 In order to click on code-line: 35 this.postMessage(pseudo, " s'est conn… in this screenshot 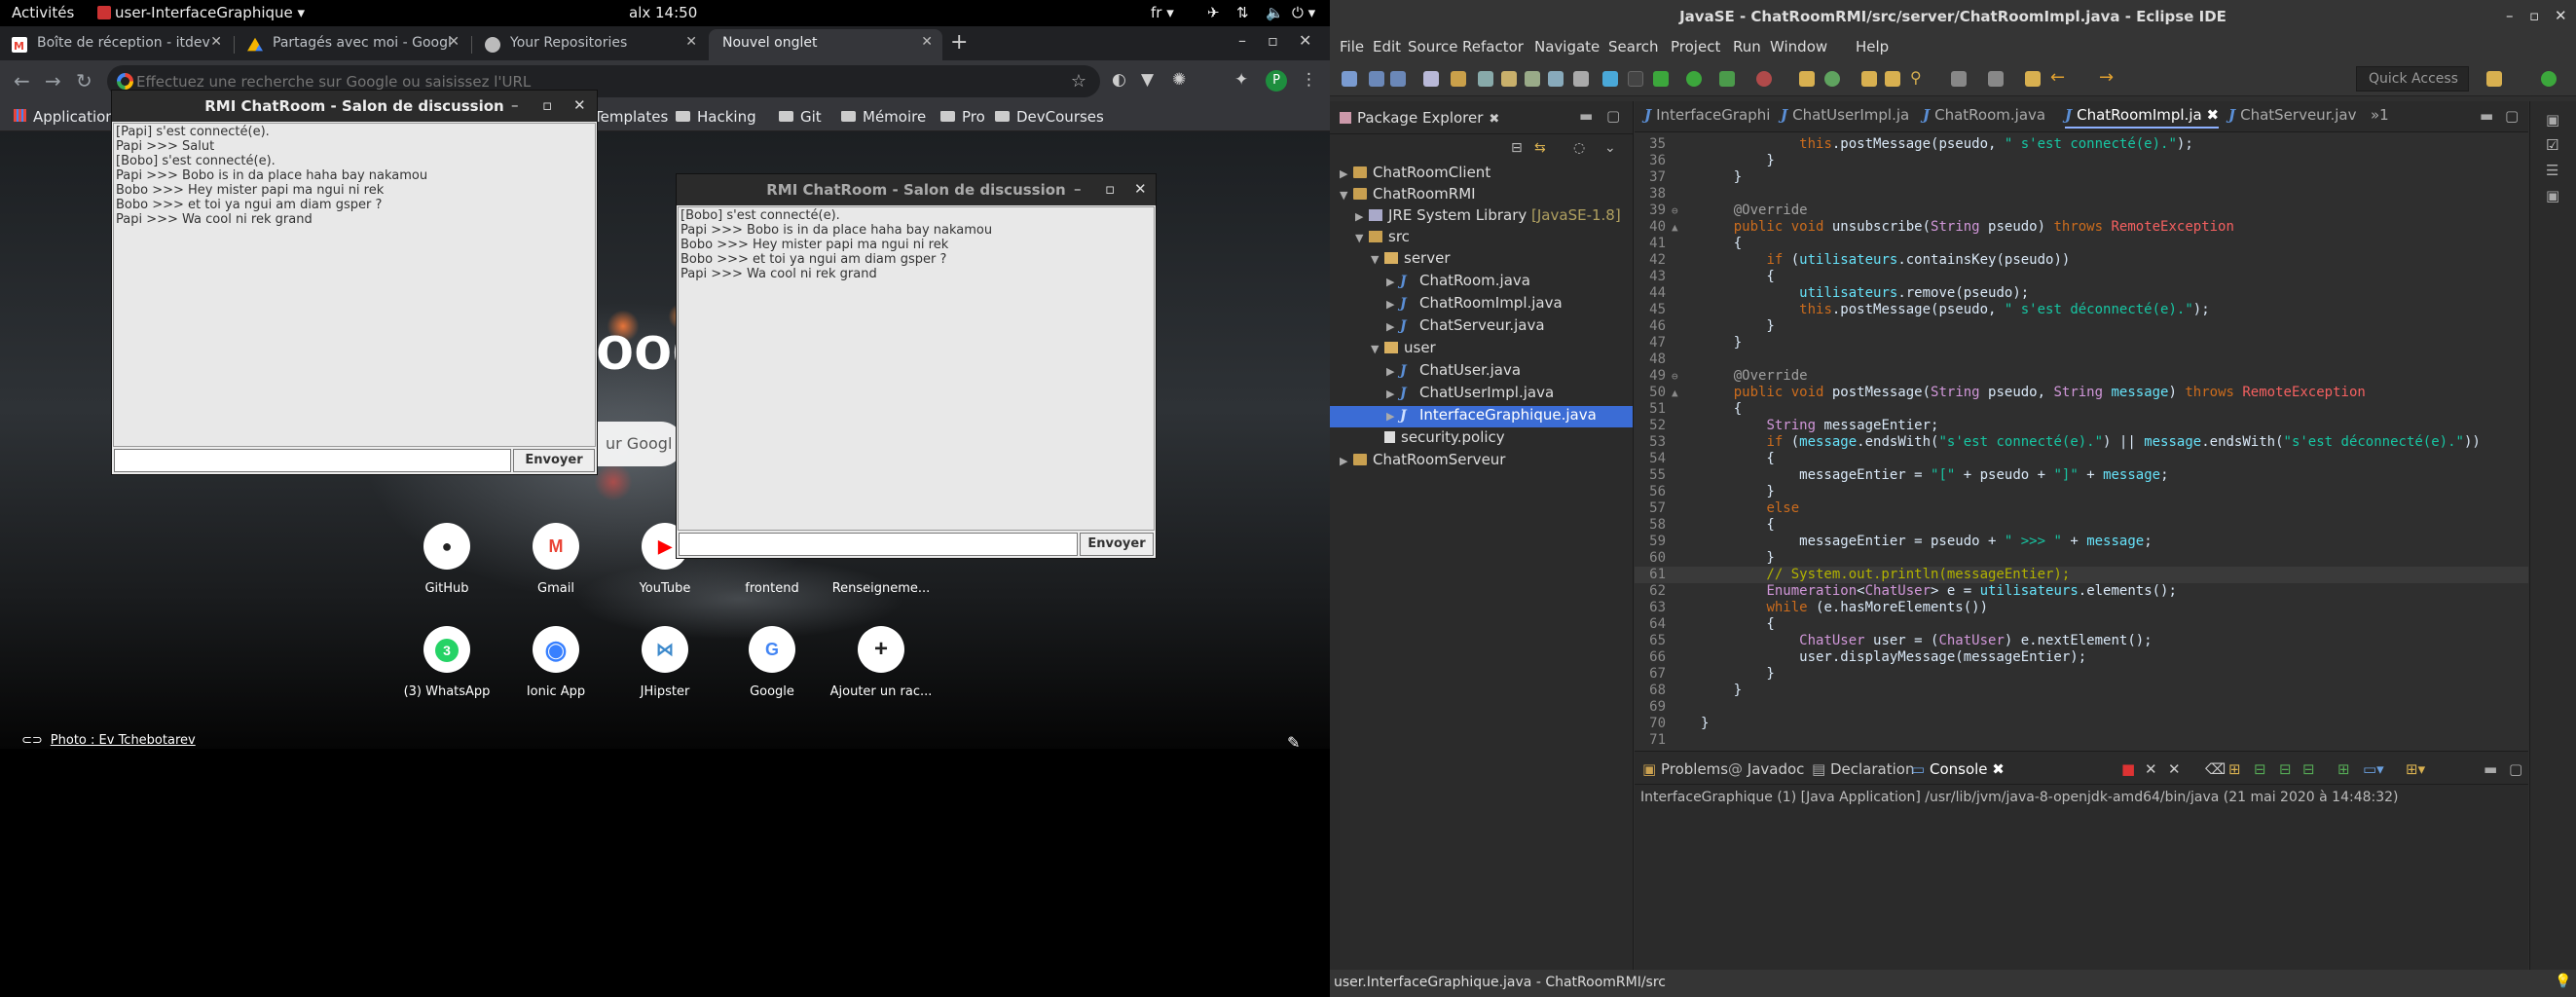, I will do `click(2081, 144)`.